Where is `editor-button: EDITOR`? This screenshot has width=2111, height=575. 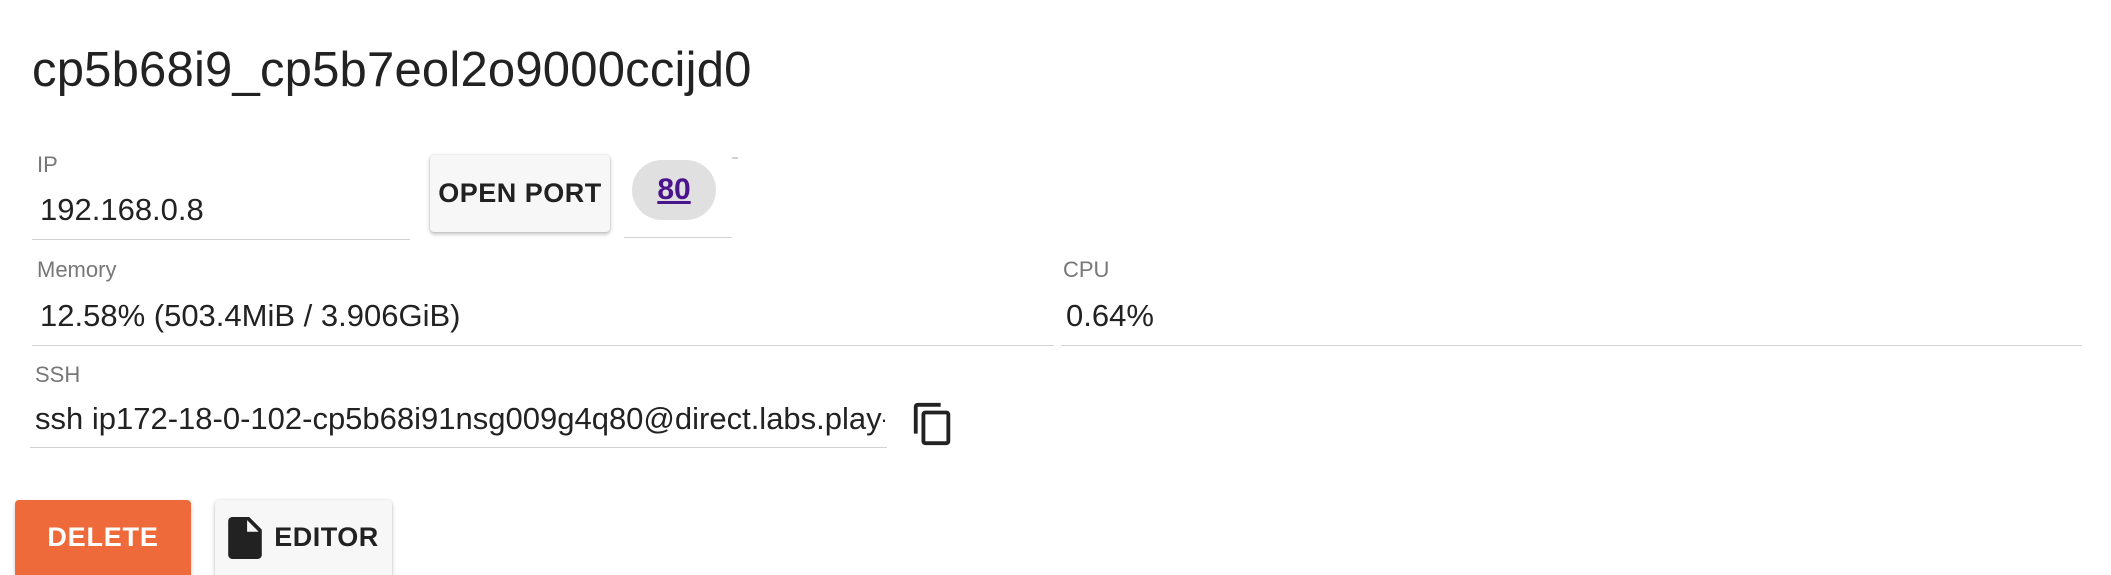
editor-button: EDITOR is located at coordinates (303, 537).